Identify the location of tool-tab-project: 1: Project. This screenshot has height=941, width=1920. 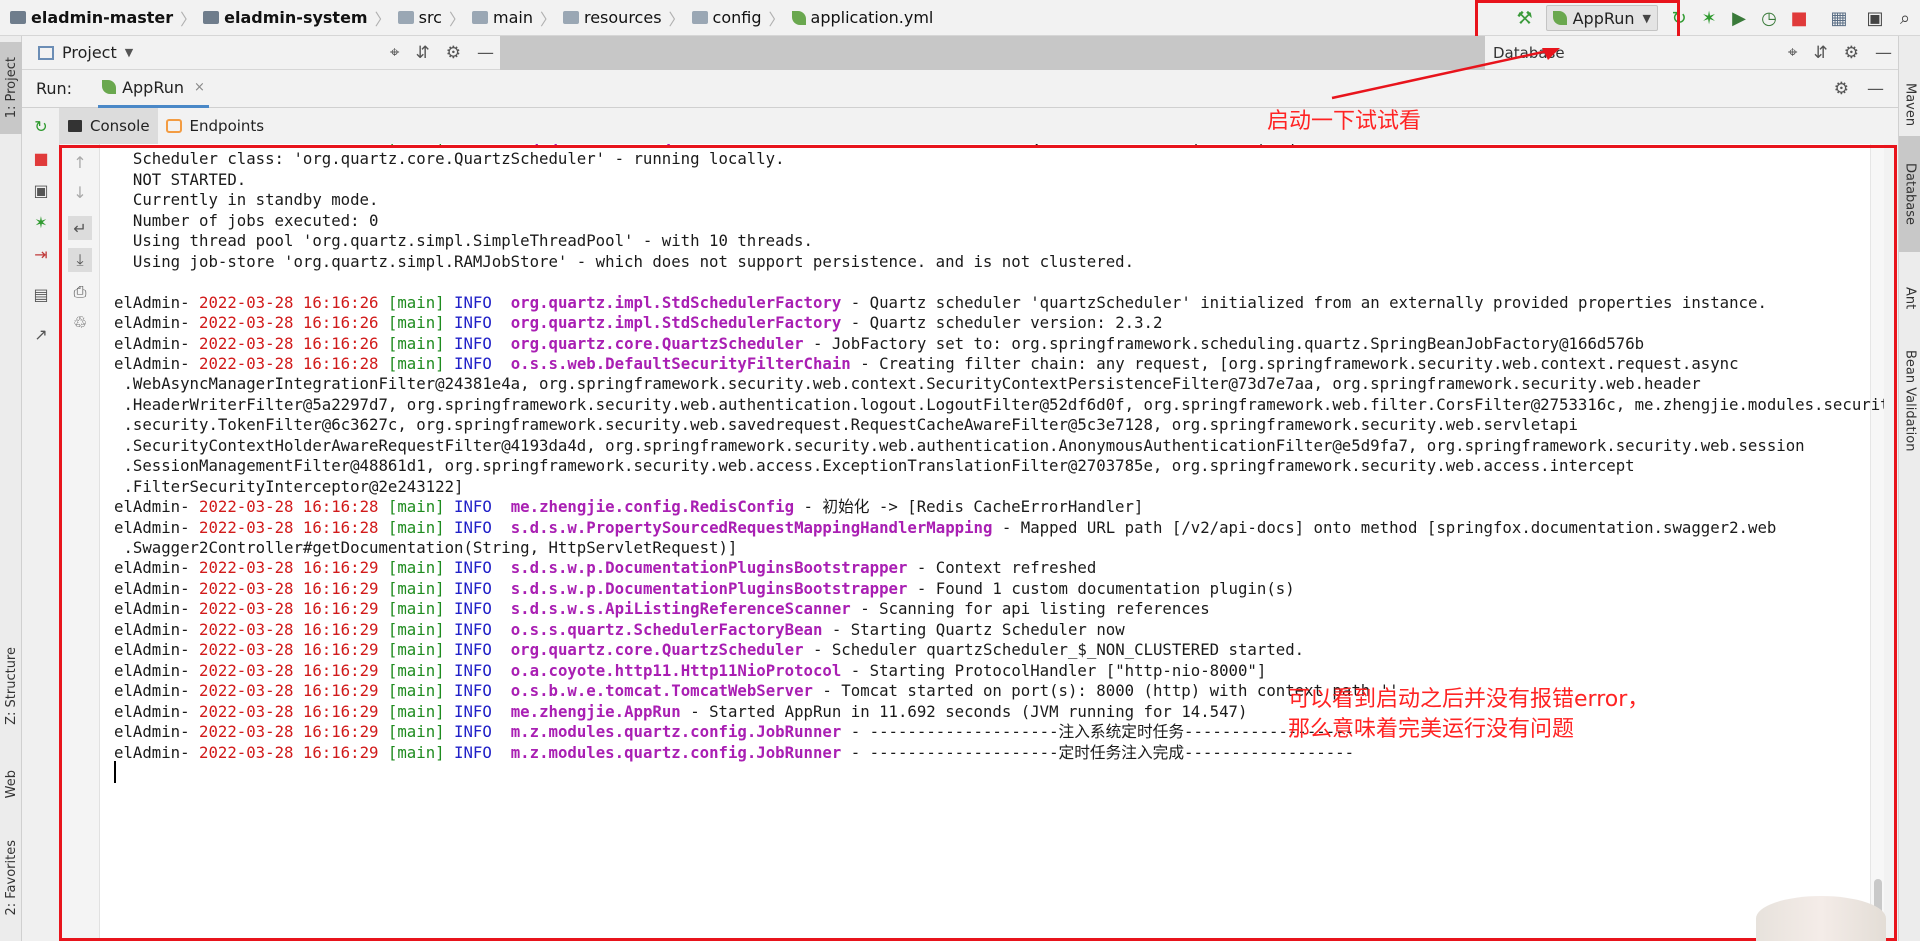
(11, 88).